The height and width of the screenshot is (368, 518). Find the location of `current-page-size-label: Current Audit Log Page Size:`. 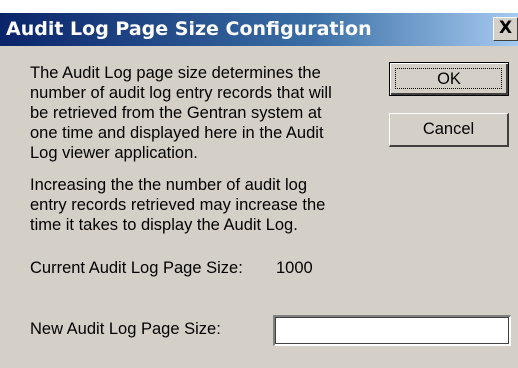

current-page-size-label: Current Audit Log Page Size: is located at coordinates (136, 268).